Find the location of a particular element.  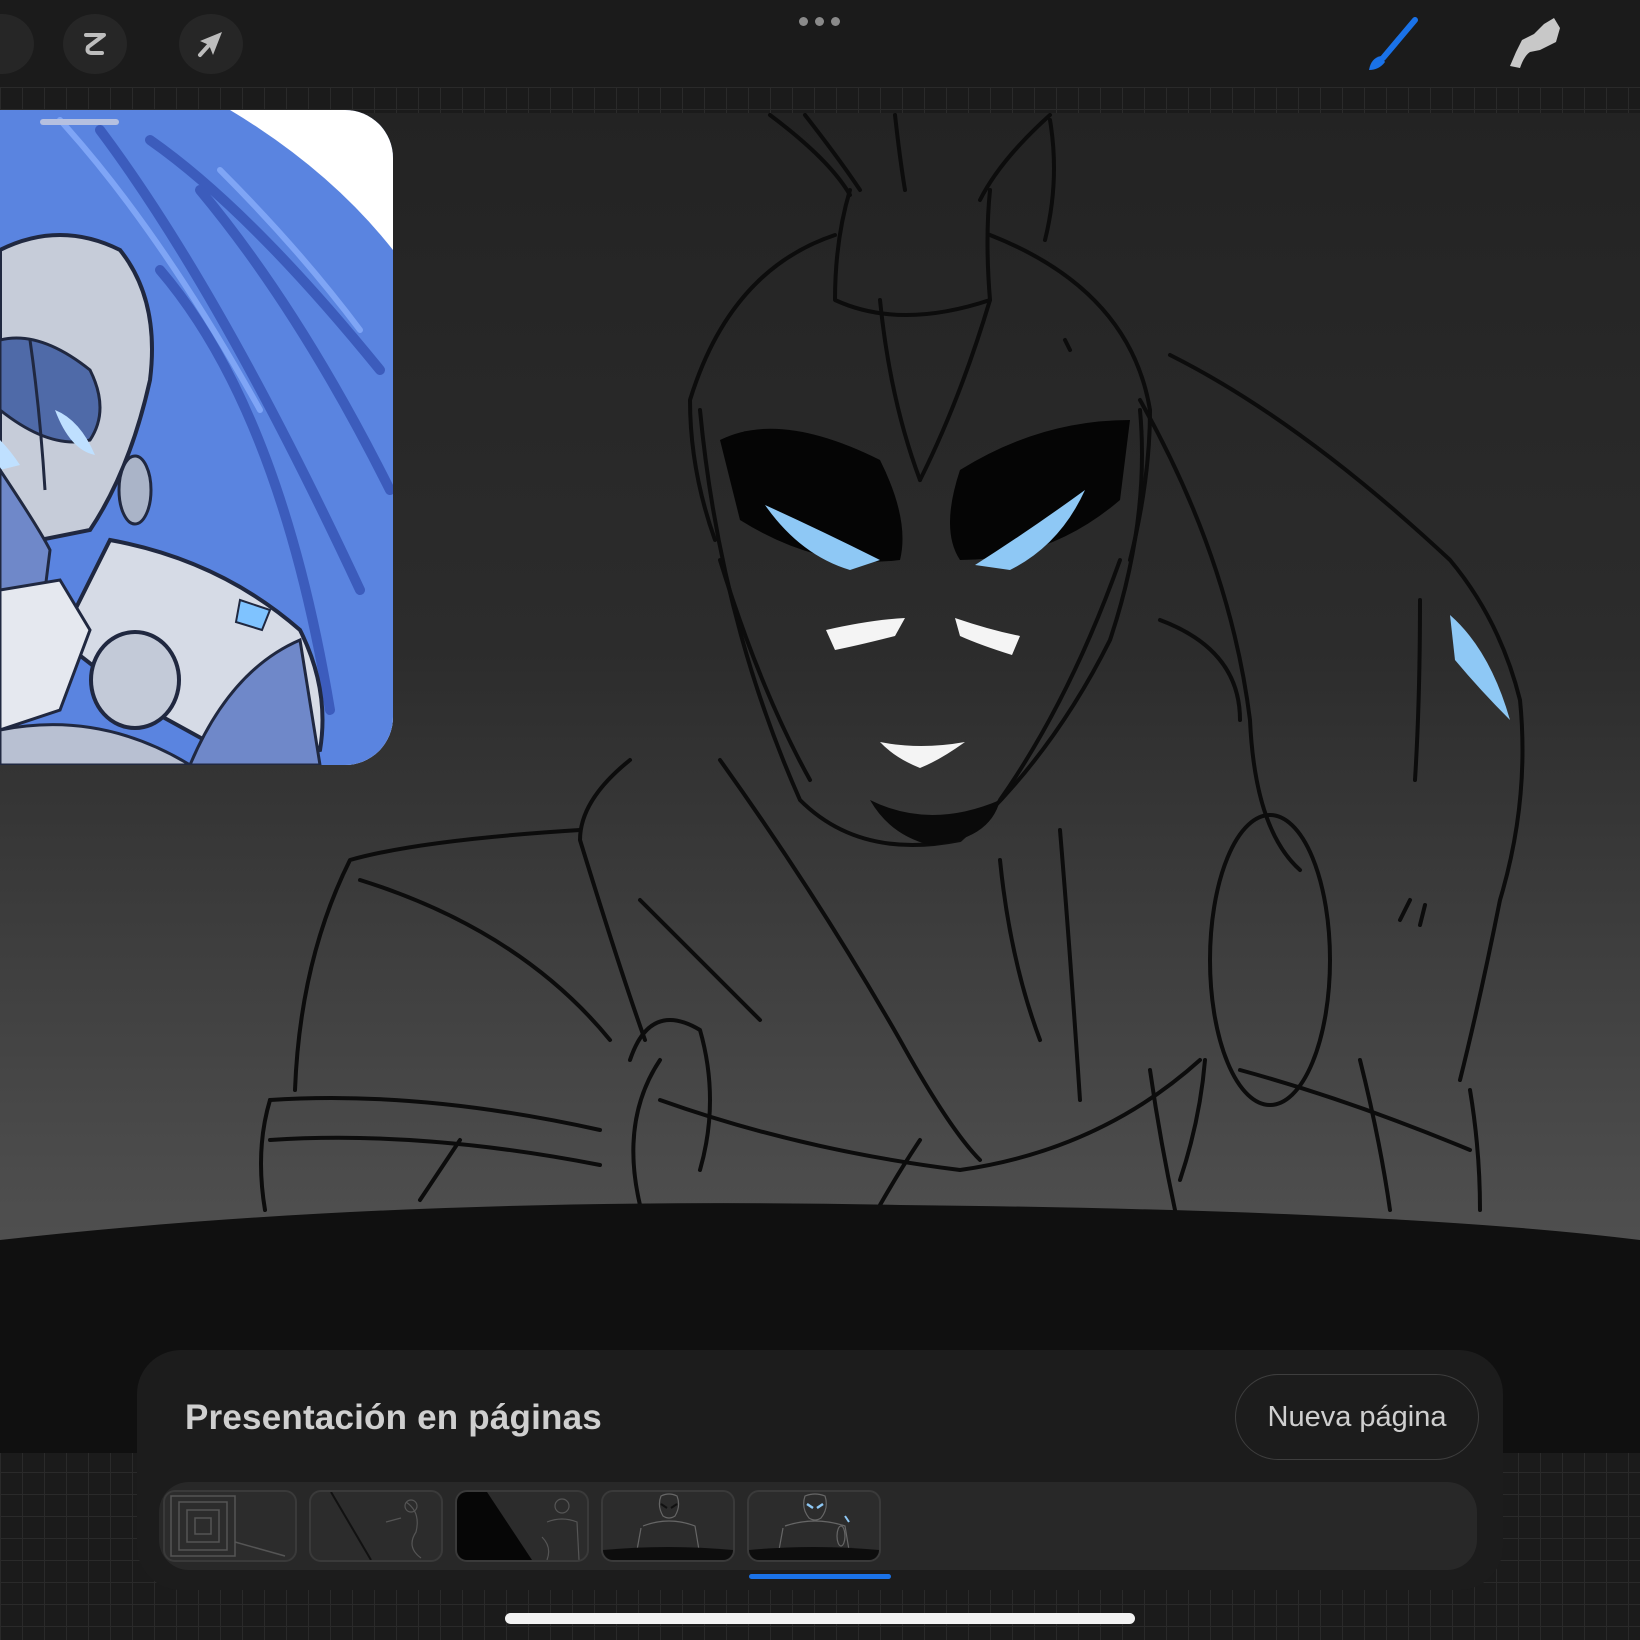

brush-icon is located at coordinates (1393, 43).